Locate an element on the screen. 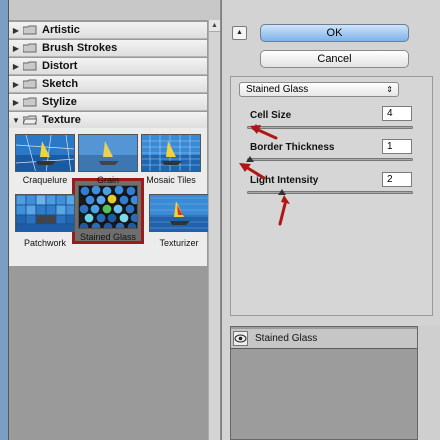 This screenshot has height=440, width=440. thumbnail-label: Mosaic Tiles is located at coordinates (171, 180).